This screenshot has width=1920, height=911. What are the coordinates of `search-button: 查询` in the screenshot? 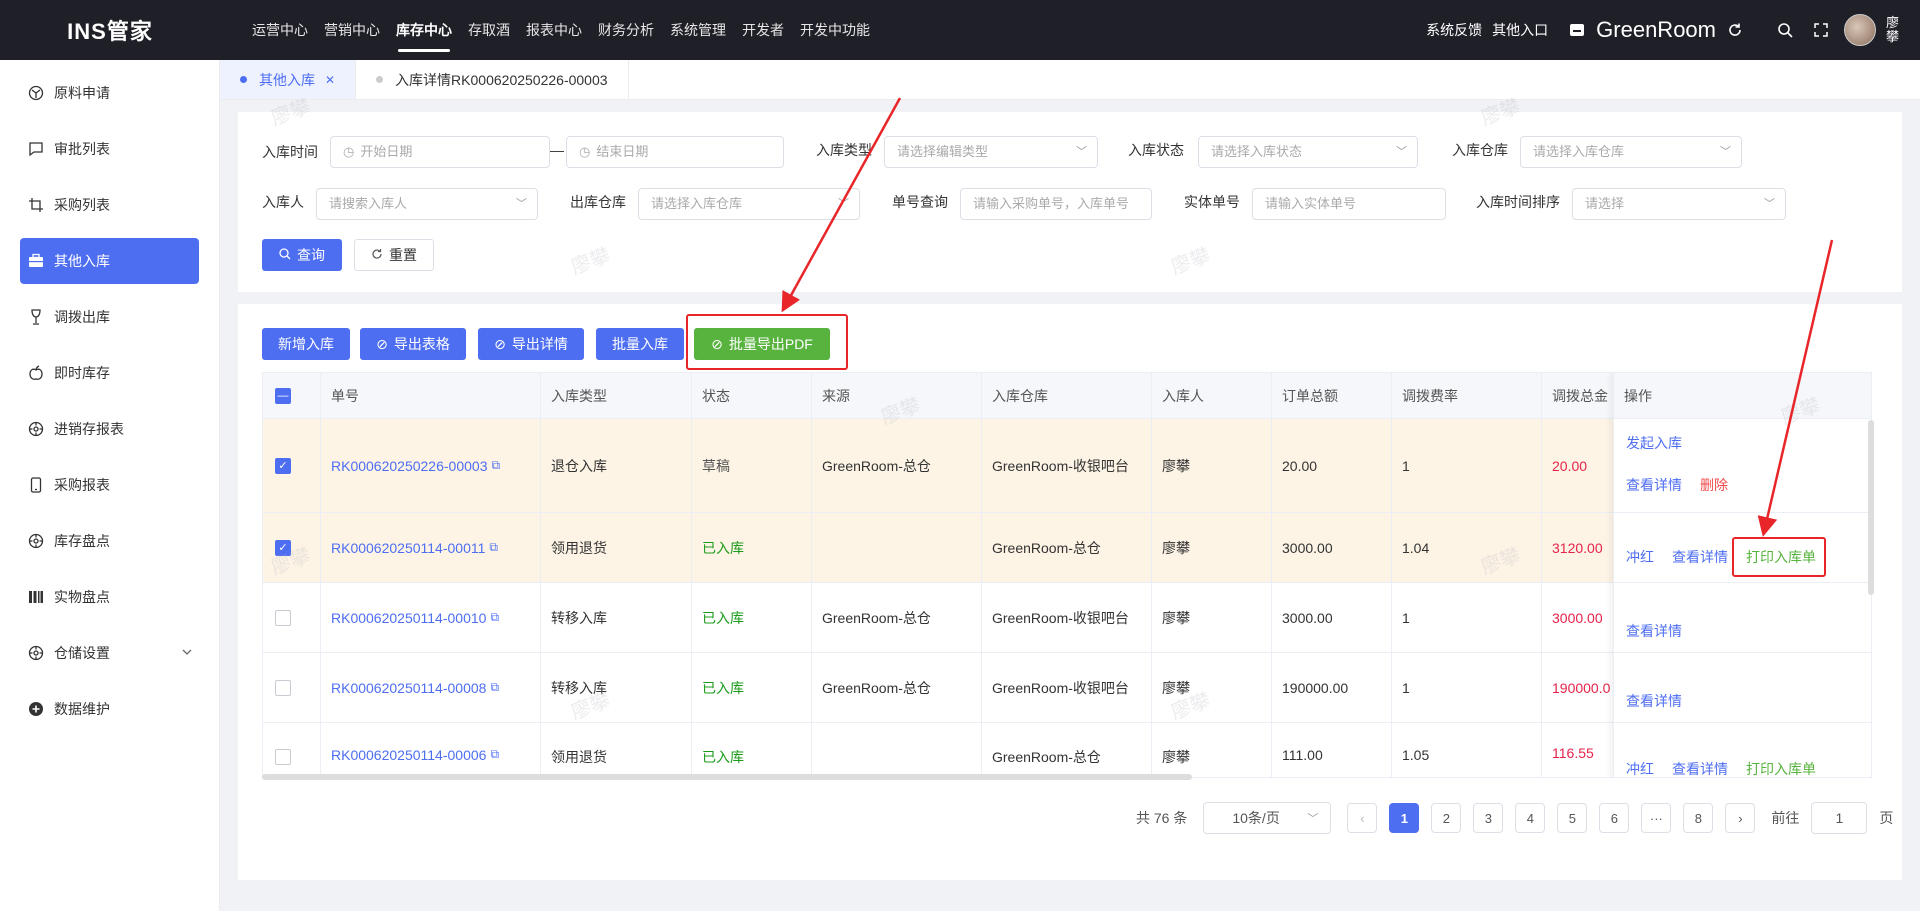 It's located at (302, 255).